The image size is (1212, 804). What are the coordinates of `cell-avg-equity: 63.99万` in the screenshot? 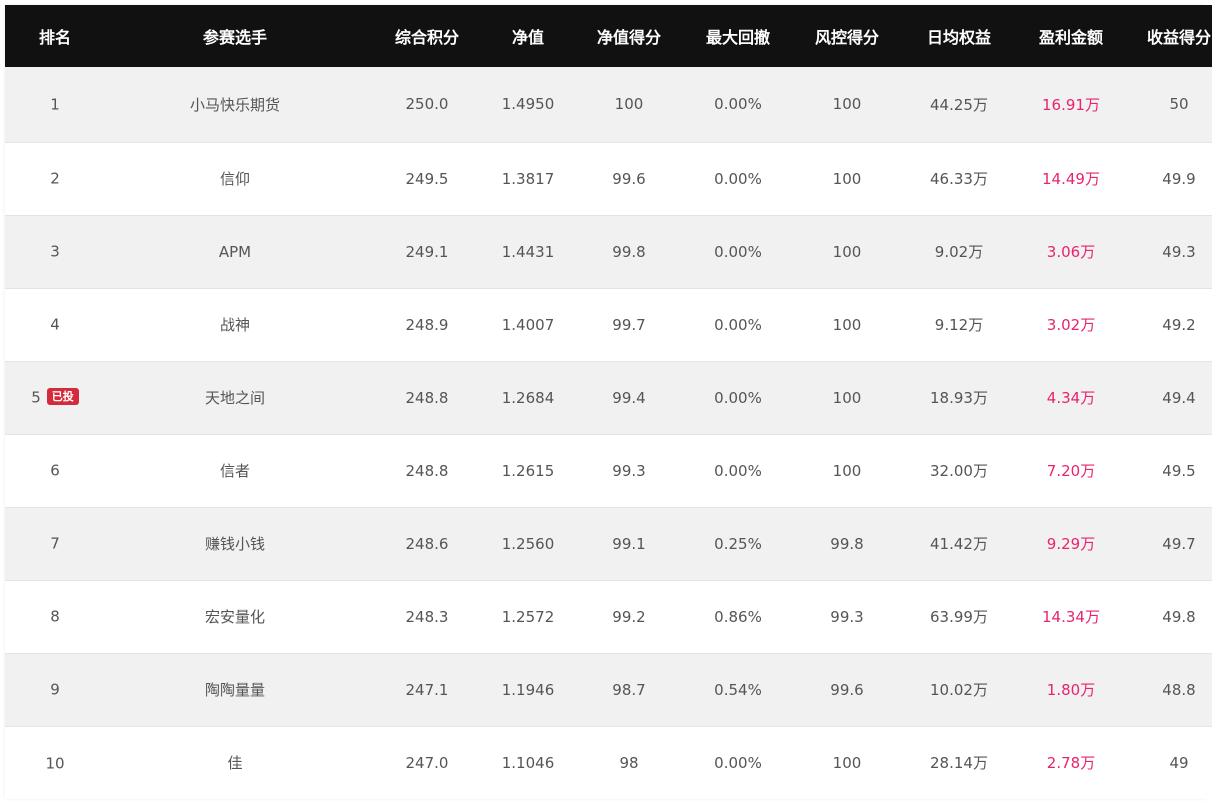 It's located at (959, 616).